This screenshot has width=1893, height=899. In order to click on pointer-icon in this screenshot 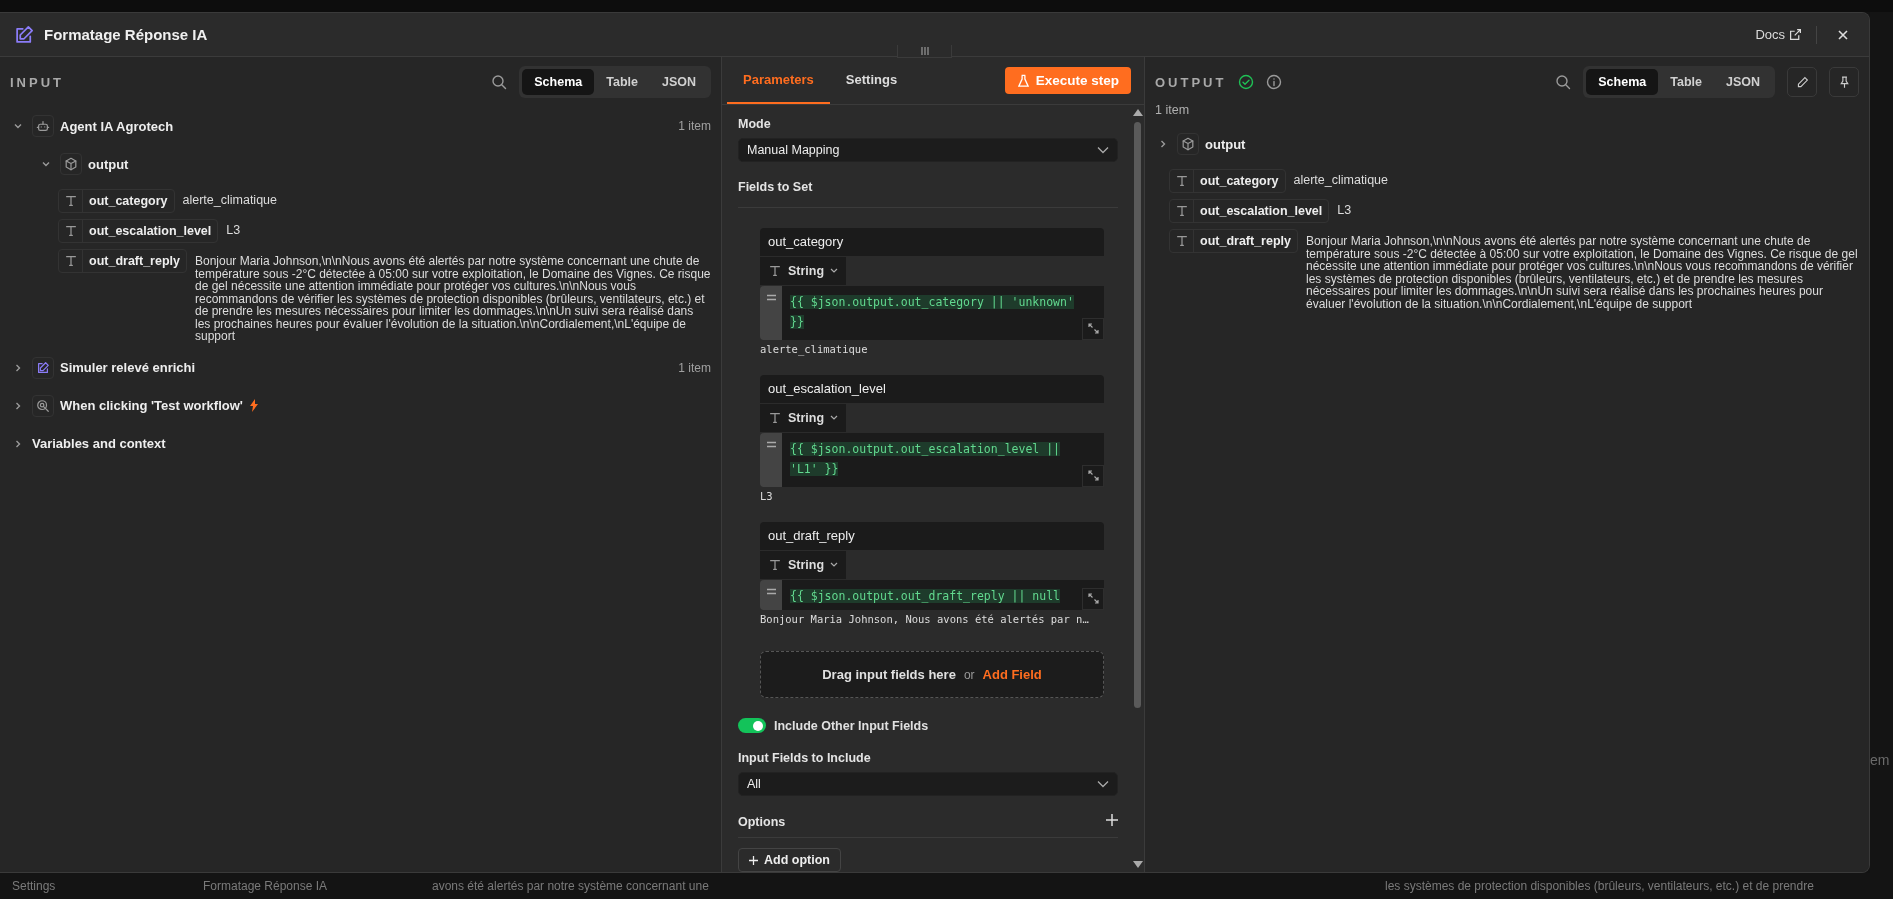, I will do `click(43, 405)`.